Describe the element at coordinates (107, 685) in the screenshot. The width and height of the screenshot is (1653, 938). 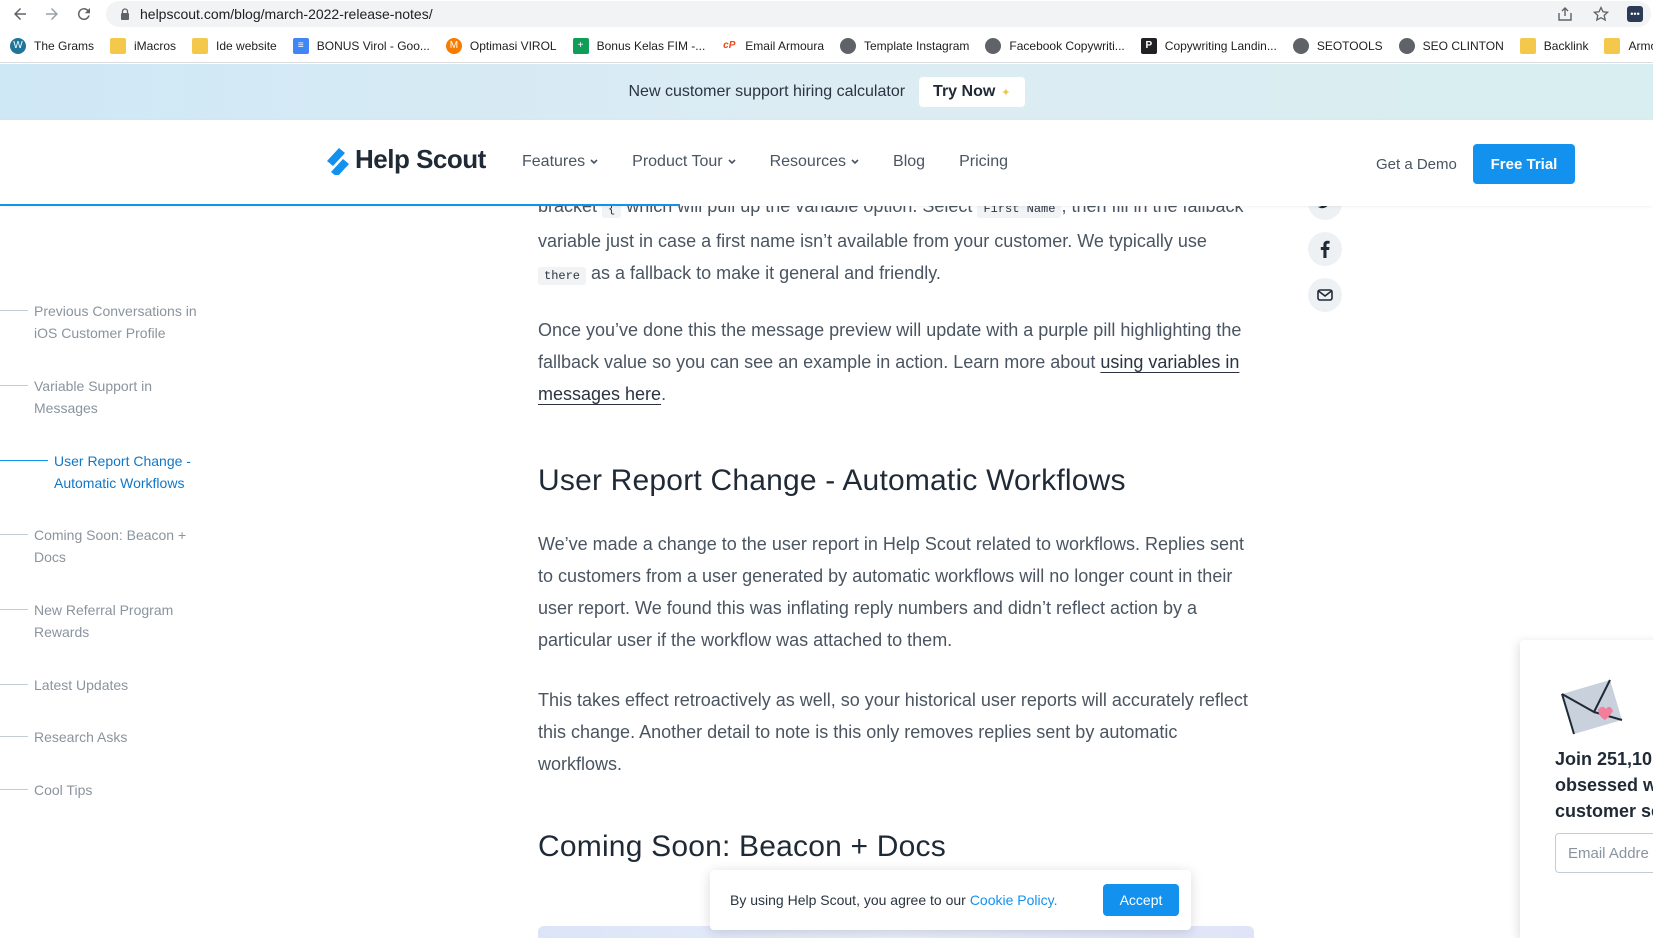
I see `toc-item: Latest Updates` at that location.